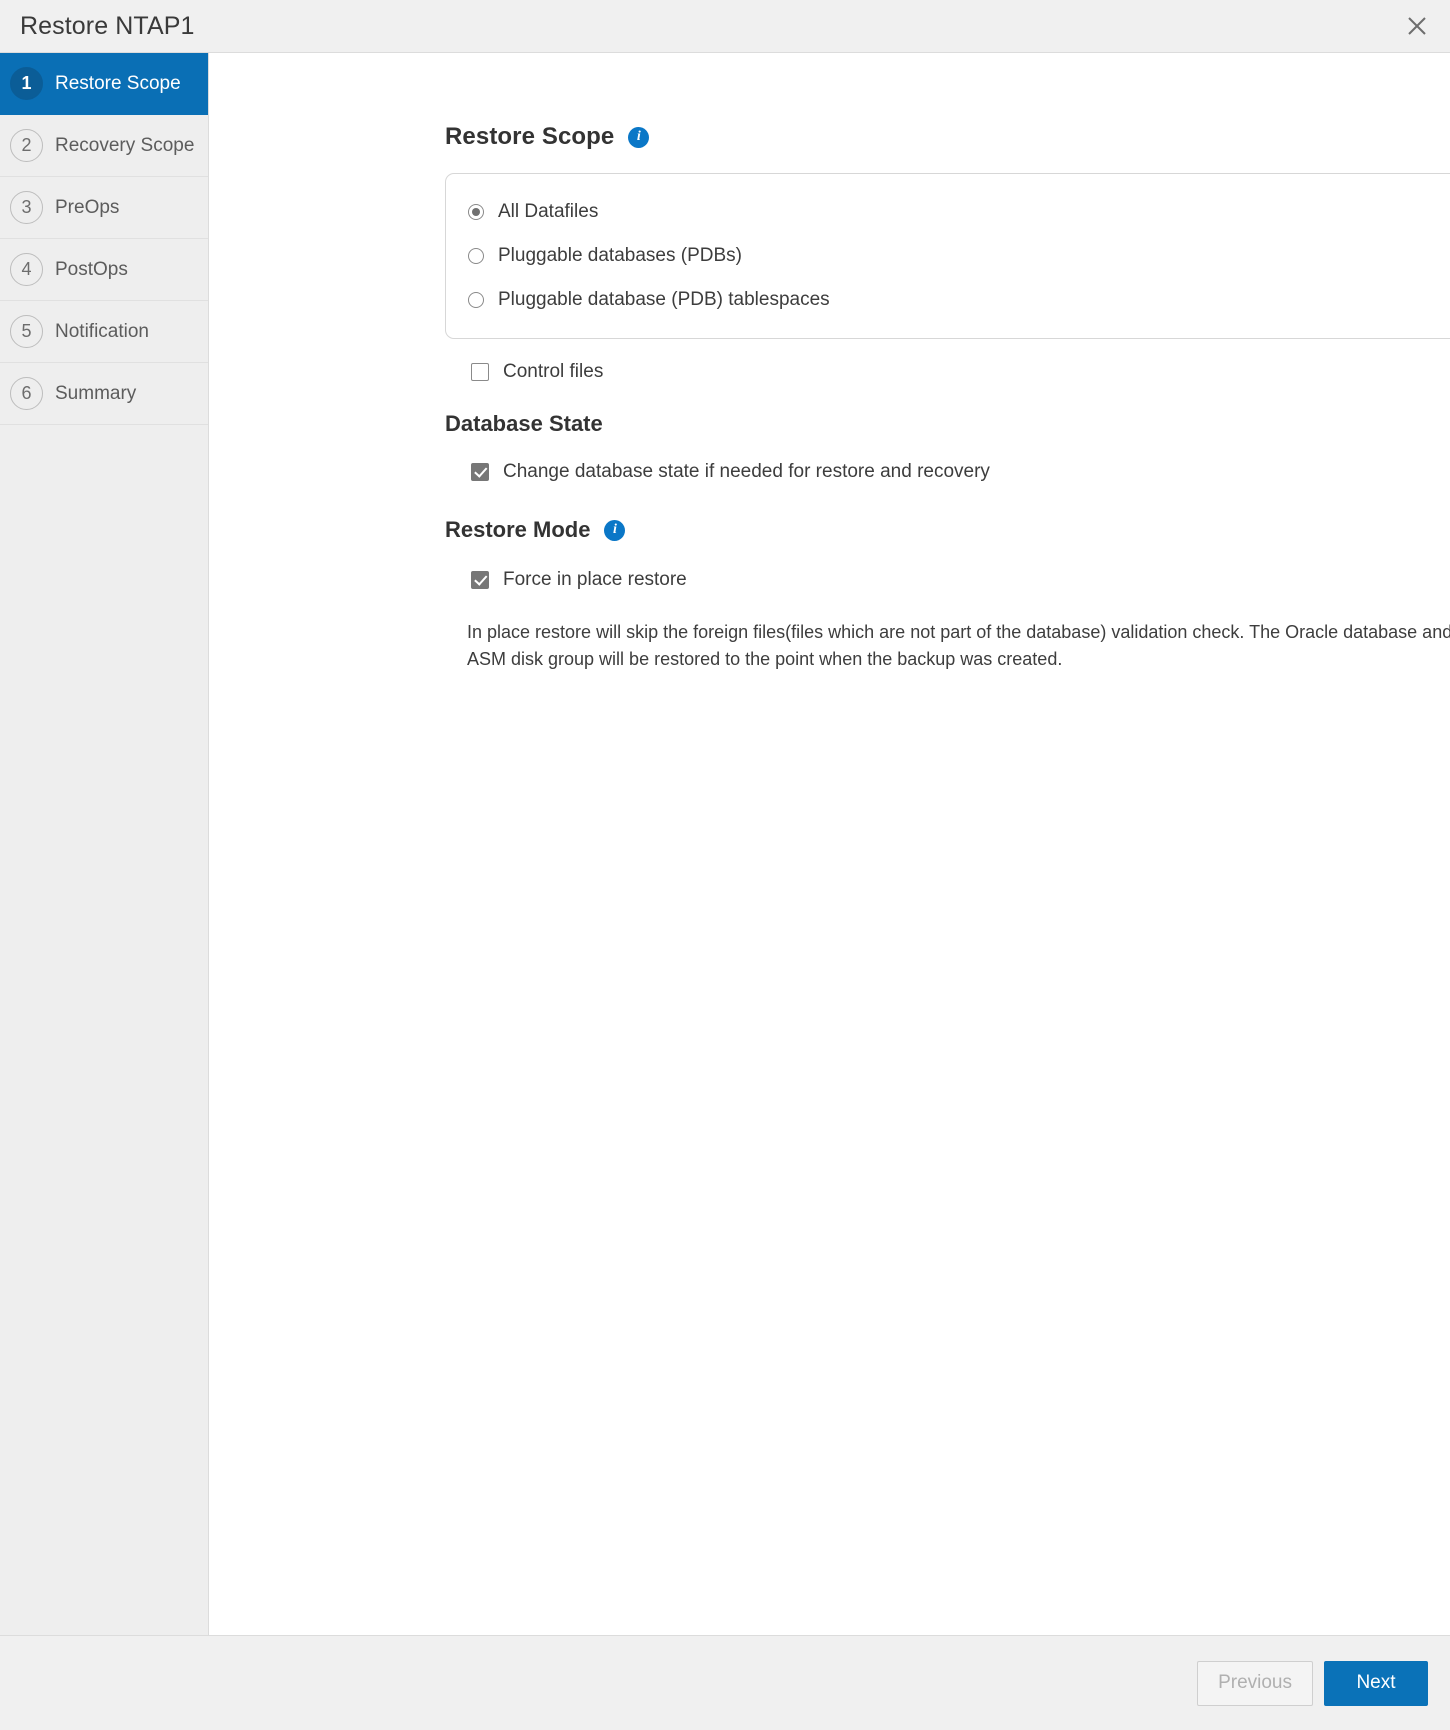  What do you see at coordinates (530, 136) in the screenshot?
I see `restore-scope-heading: Restore Scope` at bounding box center [530, 136].